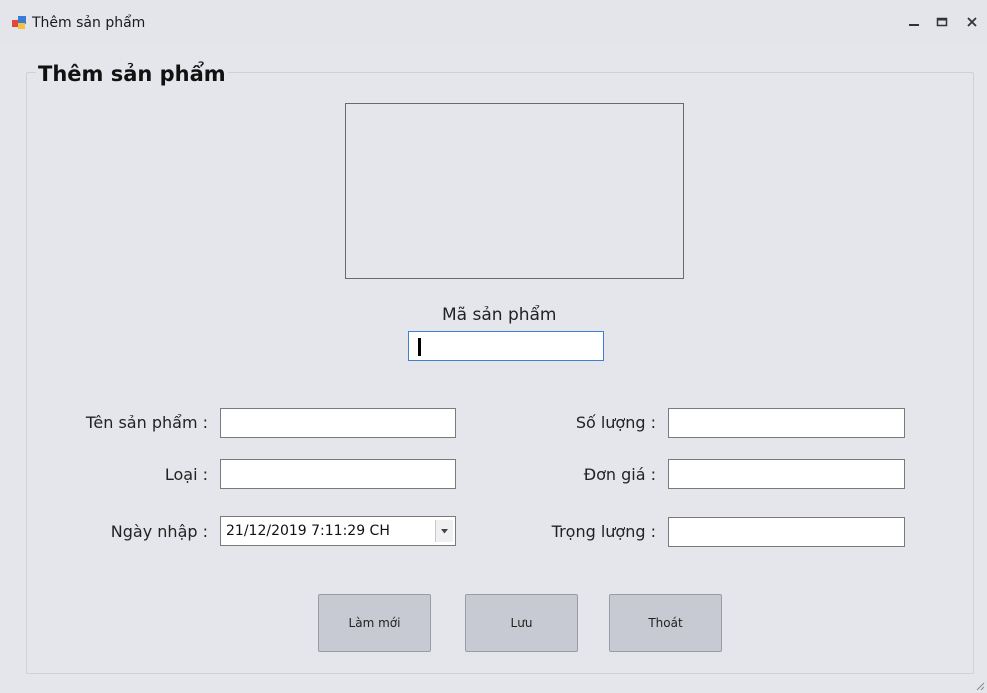 This screenshot has width=987, height=693. What do you see at coordinates (786, 532) in the screenshot?
I see `weight-input` at bounding box center [786, 532].